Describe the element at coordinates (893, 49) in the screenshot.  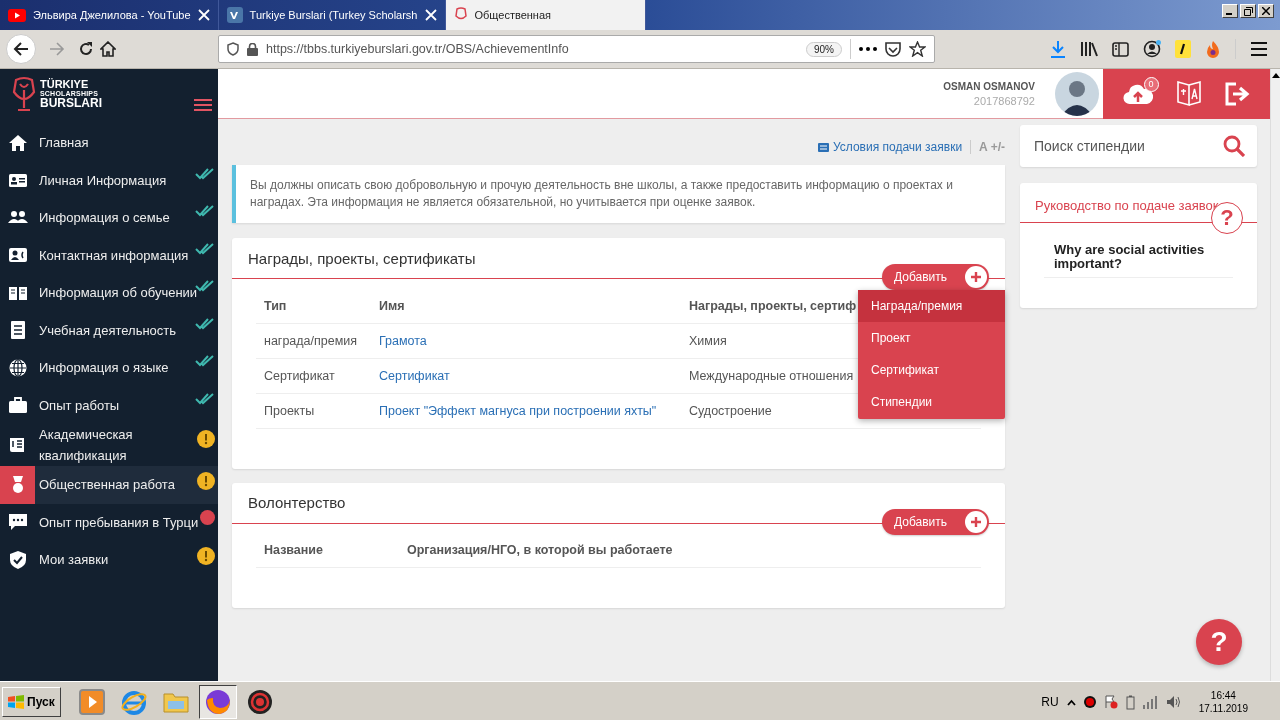
I see `pocket-icon` at that location.